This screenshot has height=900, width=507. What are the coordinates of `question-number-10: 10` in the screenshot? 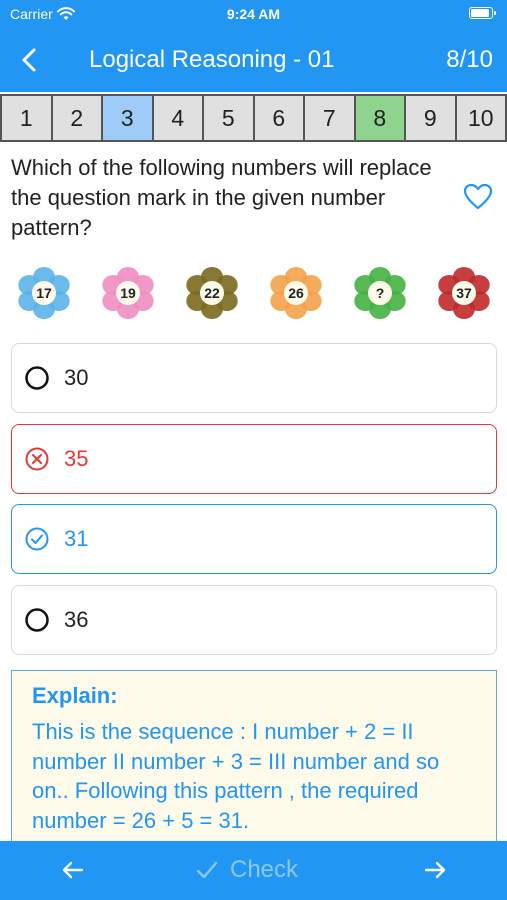 It's located at (480, 118).